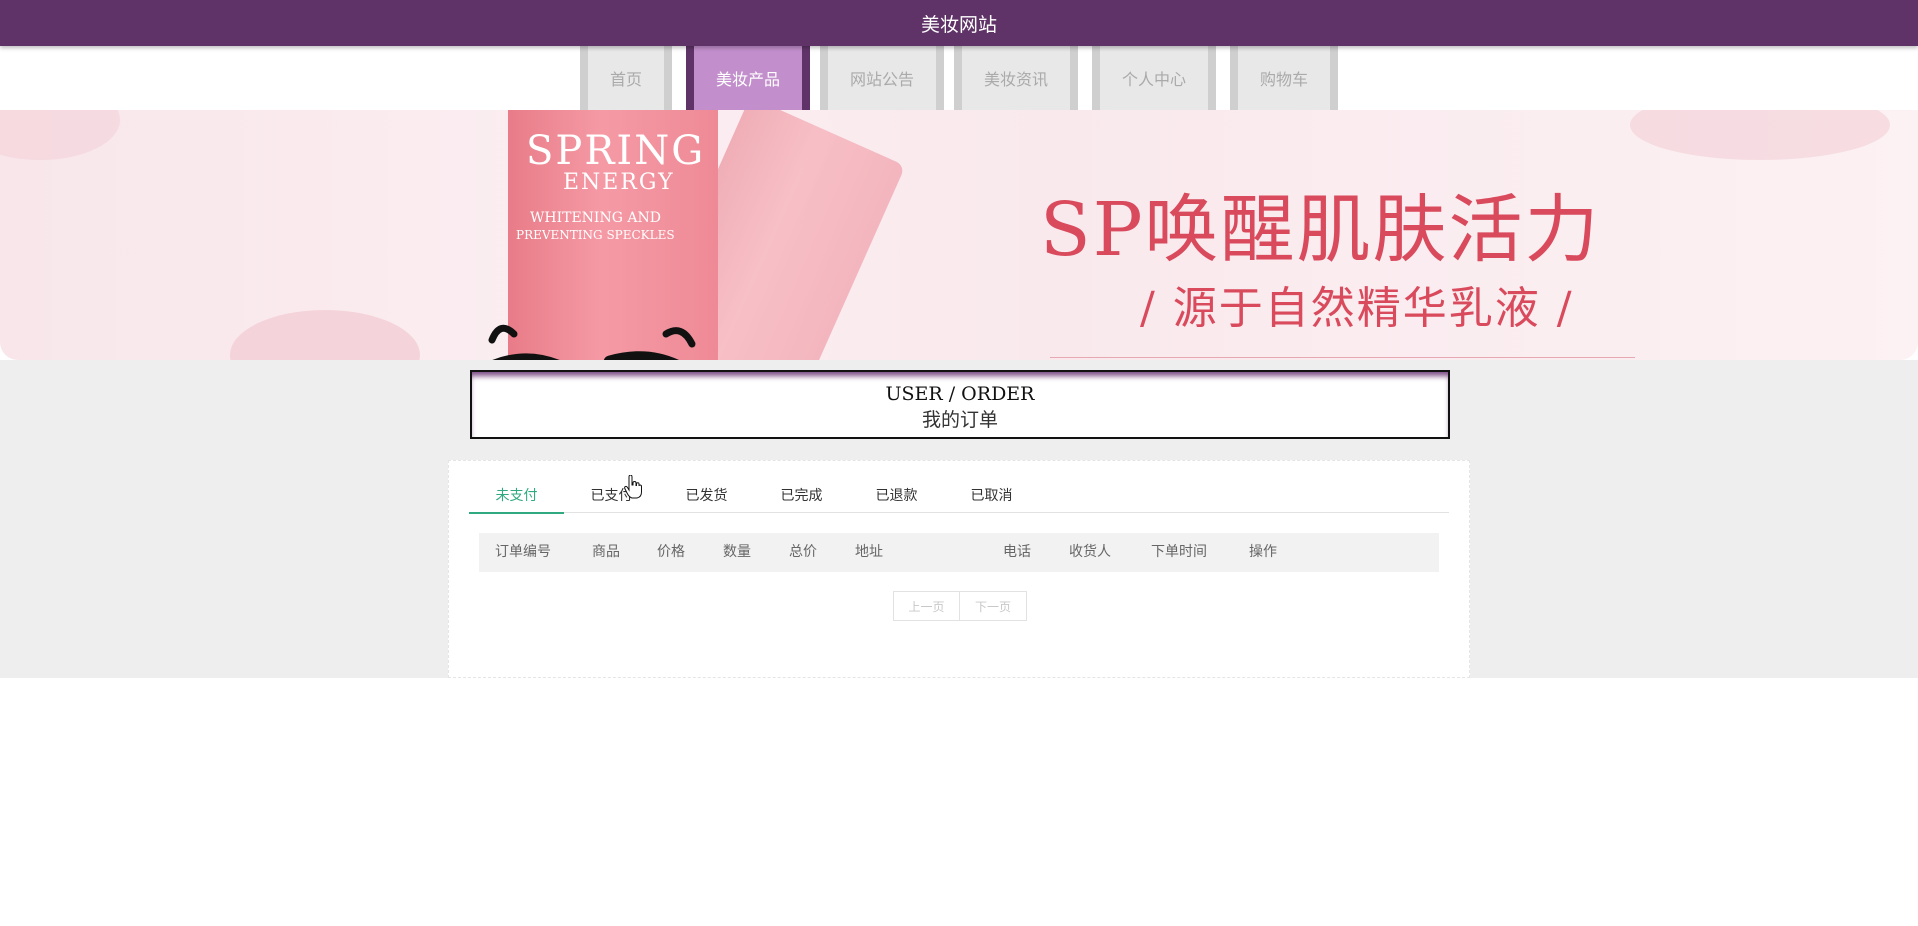 The width and height of the screenshot is (1918, 926). What do you see at coordinates (611, 495) in the screenshot?
I see `tab-paid: 已支付` at bounding box center [611, 495].